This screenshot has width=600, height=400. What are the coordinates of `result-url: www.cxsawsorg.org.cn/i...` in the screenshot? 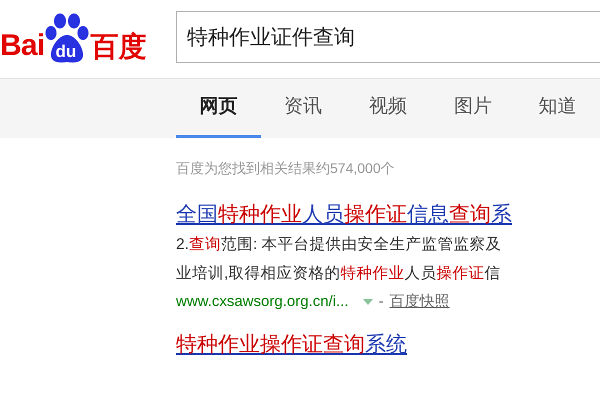 It's located at (262, 302).